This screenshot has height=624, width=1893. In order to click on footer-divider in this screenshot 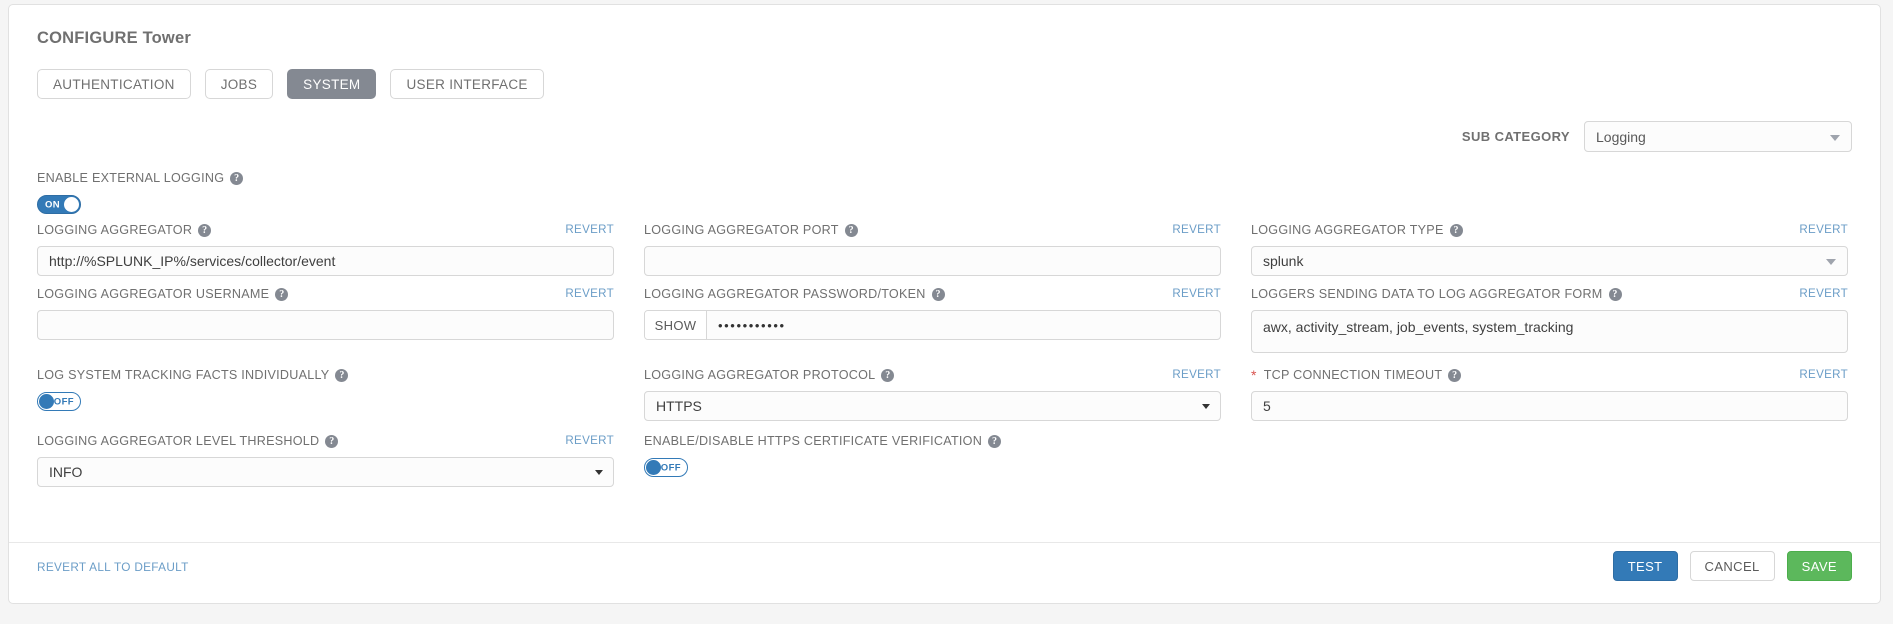, I will do `click(944, 542)`.